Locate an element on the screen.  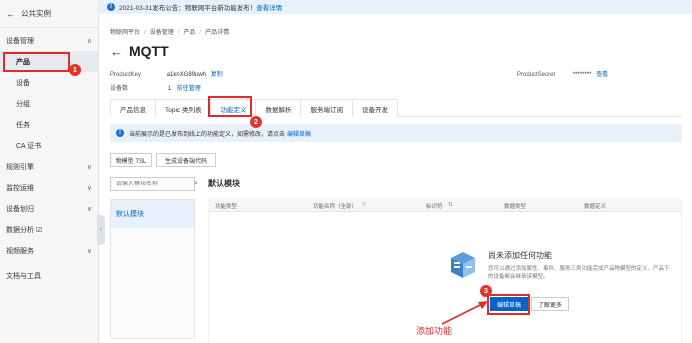
chevron-up-icon: ∧ is located at coordinates (89, 41).